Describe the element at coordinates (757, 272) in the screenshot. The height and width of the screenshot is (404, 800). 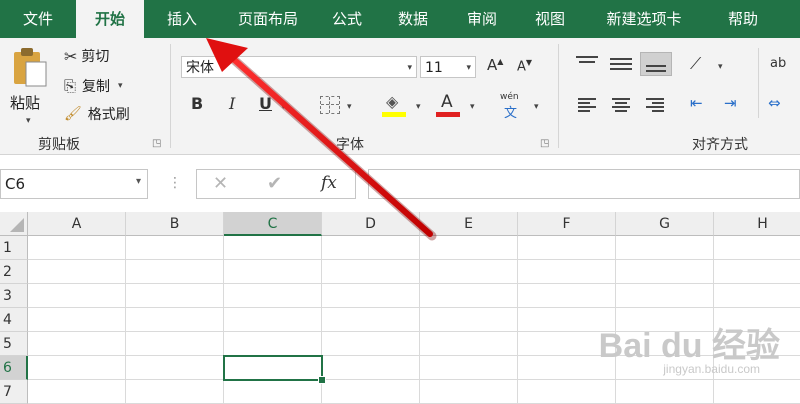
I see `cell-h2` at that location.